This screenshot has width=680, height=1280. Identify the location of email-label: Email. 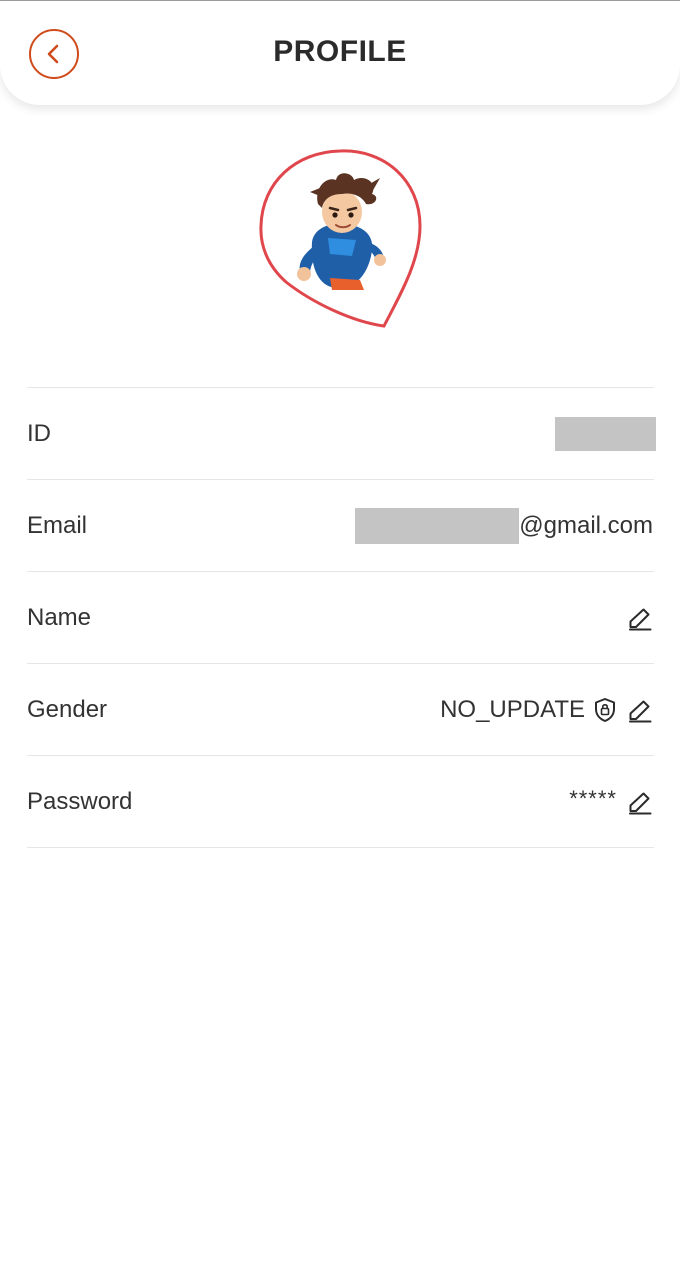
(57, 525).